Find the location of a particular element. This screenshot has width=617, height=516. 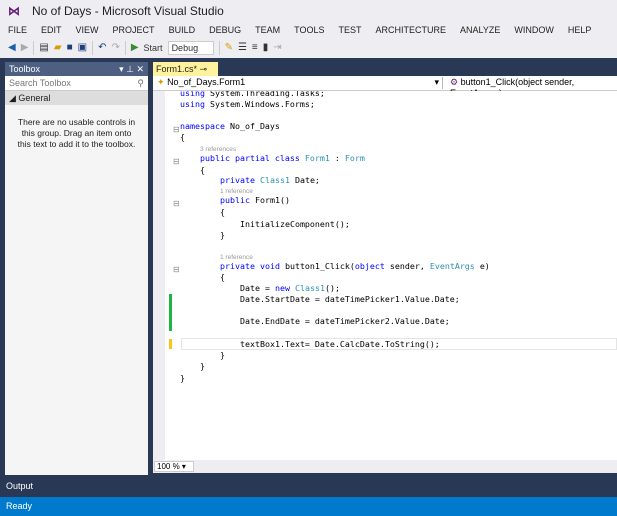

new-project-icon: ▤ is located at coordinates (43, 48).